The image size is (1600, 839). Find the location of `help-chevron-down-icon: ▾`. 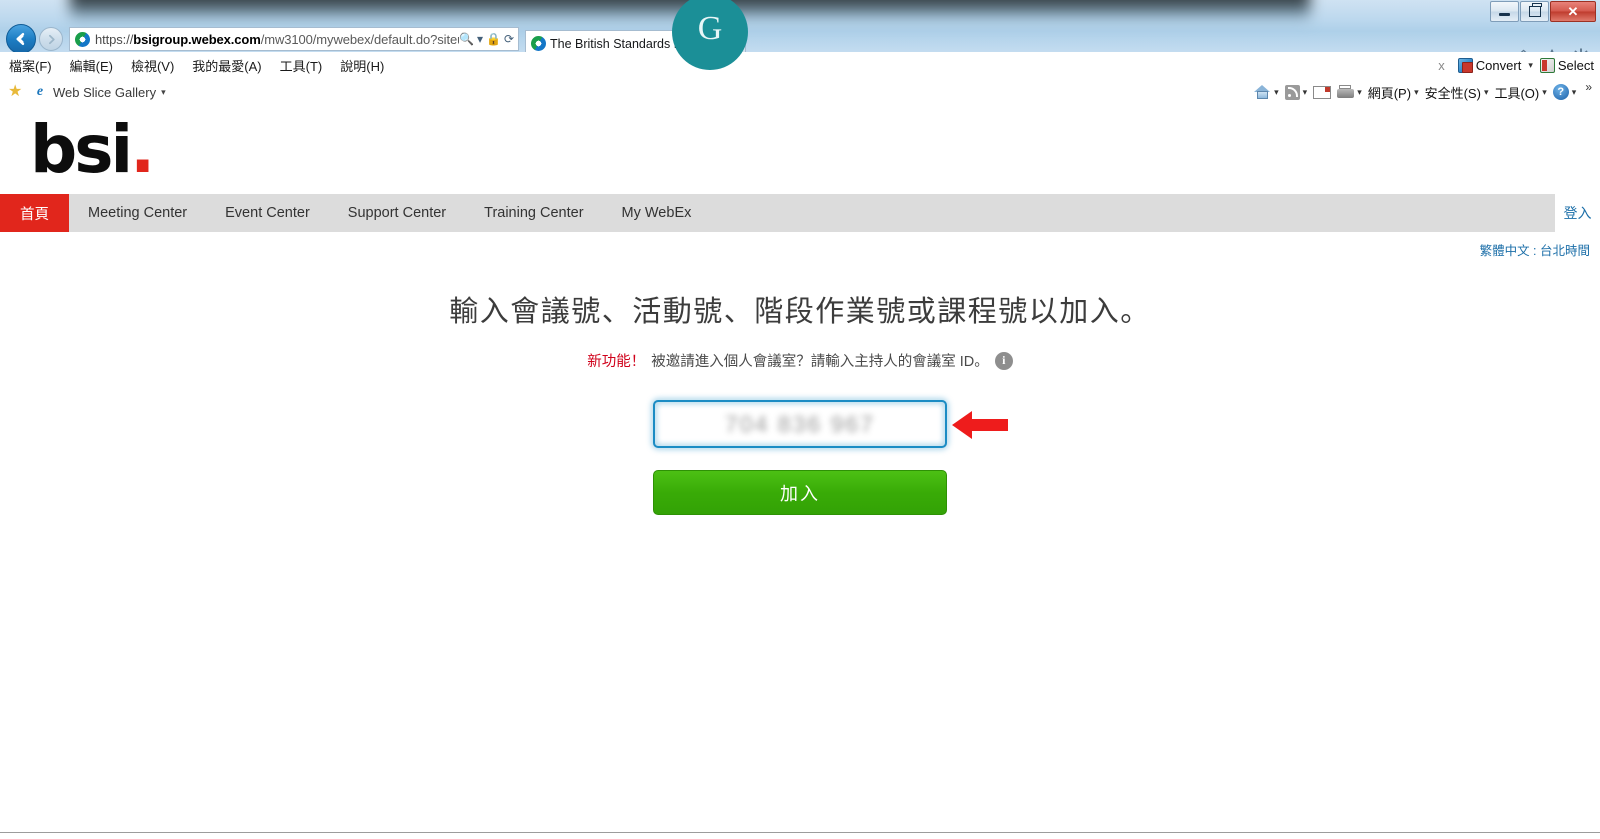

help-chevron-down-icon: ▾ is located at coordinates (1574, 92).